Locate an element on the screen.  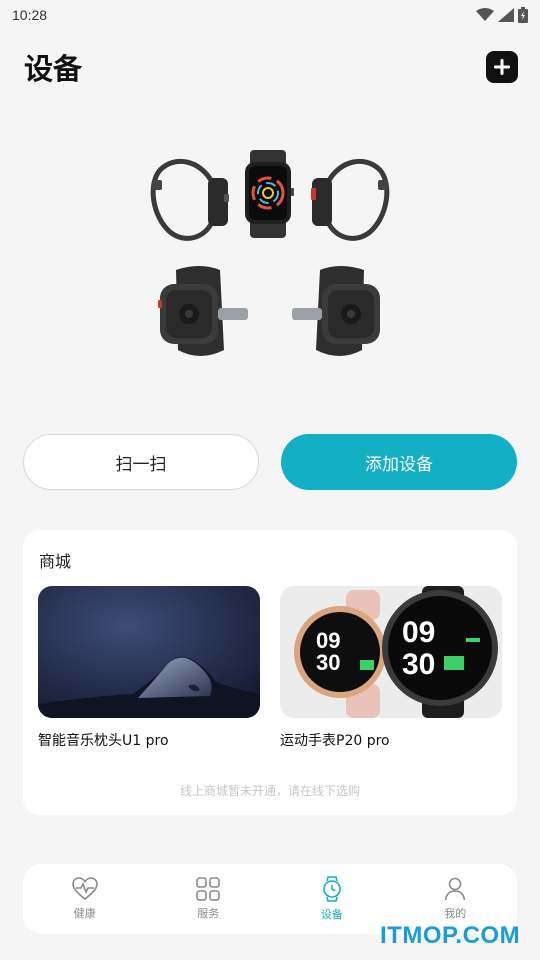
smartwatch-hero-image is located at coordinates (270, 253).